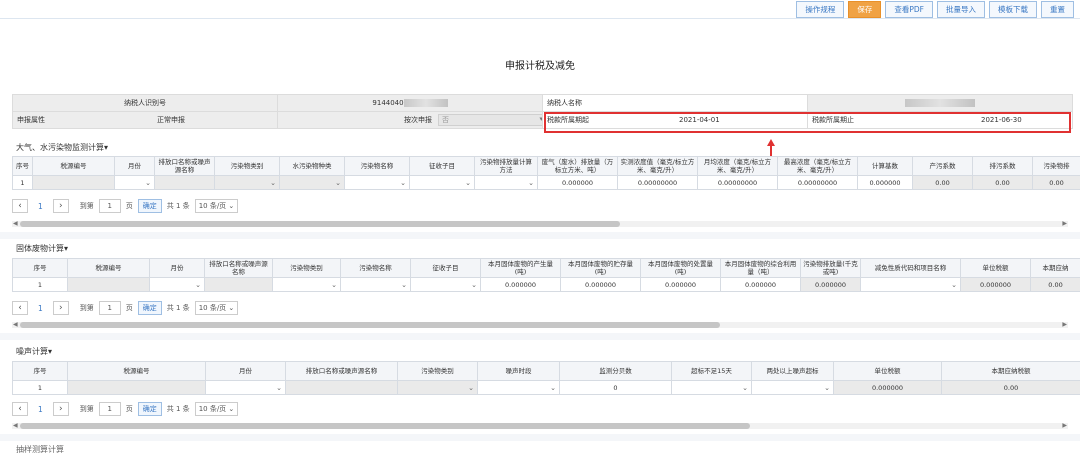 Image resolution: width=1080 pixels, height=455 pixels. What do you see at coordinates (490, 120) in the screenshot?
I see `declare-by-select: 否▾` at bounding box center [490, 120].